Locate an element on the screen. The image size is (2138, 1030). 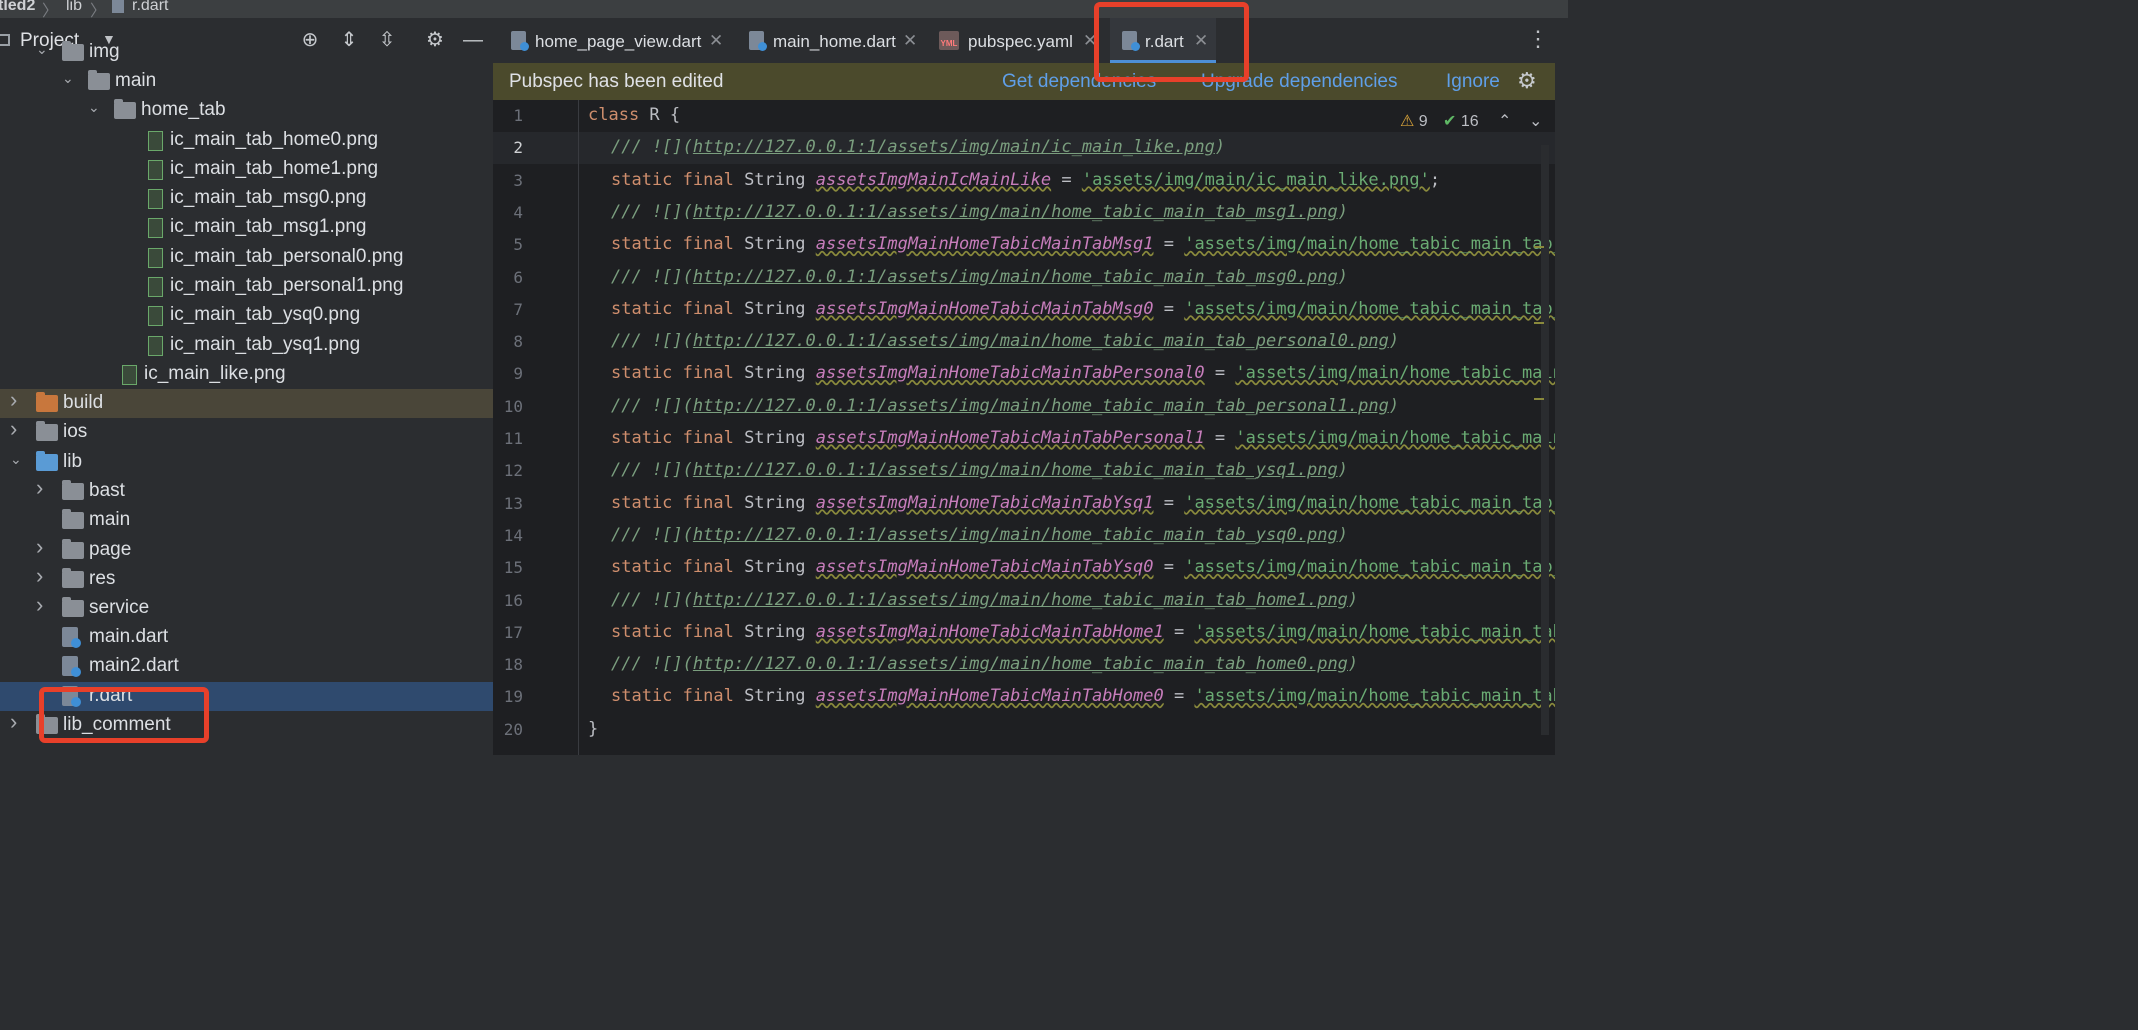
tree-item: ⌄ main is located at coordinates (246, 81).